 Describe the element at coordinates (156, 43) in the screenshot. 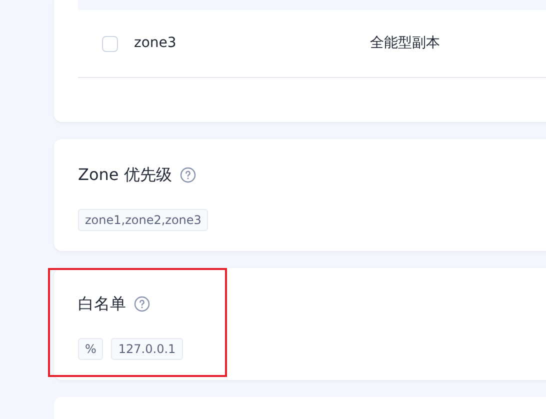

I see `table-cell-text: zone3` at that location.